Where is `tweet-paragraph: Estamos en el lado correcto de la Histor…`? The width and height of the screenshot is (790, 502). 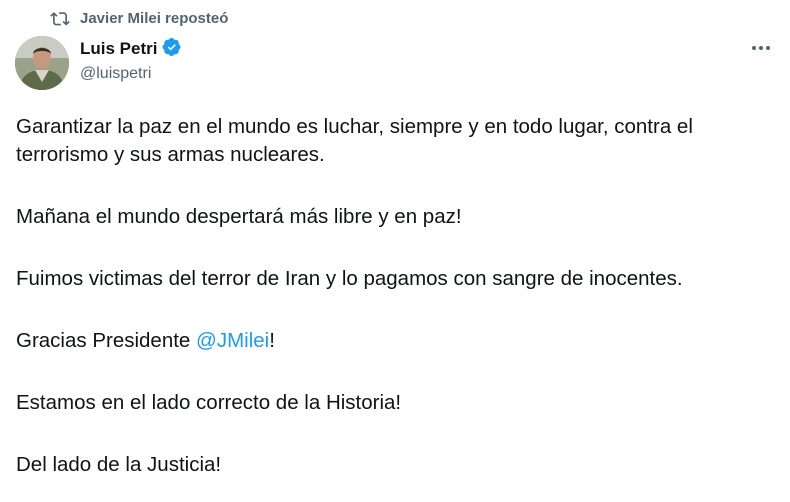
tweet-paragraph: Estamos en el lado correcto de la Histor… is located at coordinates (209, 402).